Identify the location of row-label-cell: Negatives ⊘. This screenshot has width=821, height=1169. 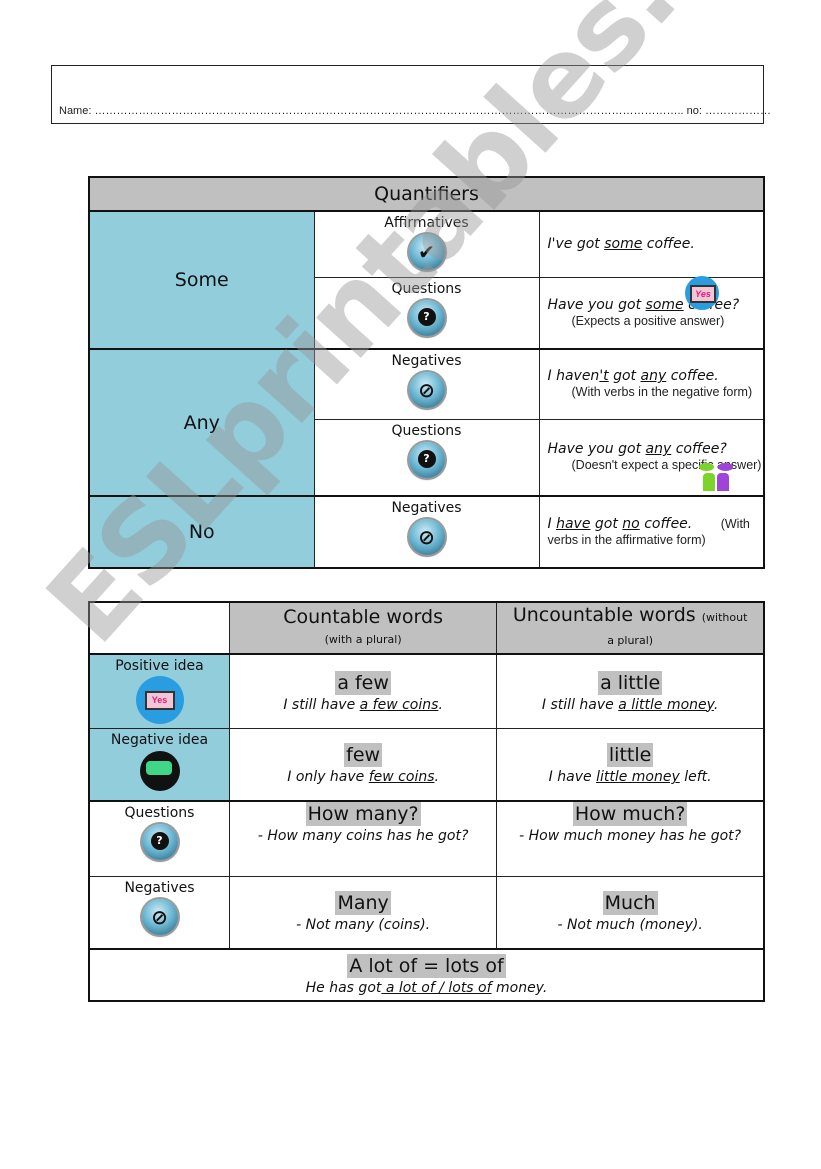
(159, 912).